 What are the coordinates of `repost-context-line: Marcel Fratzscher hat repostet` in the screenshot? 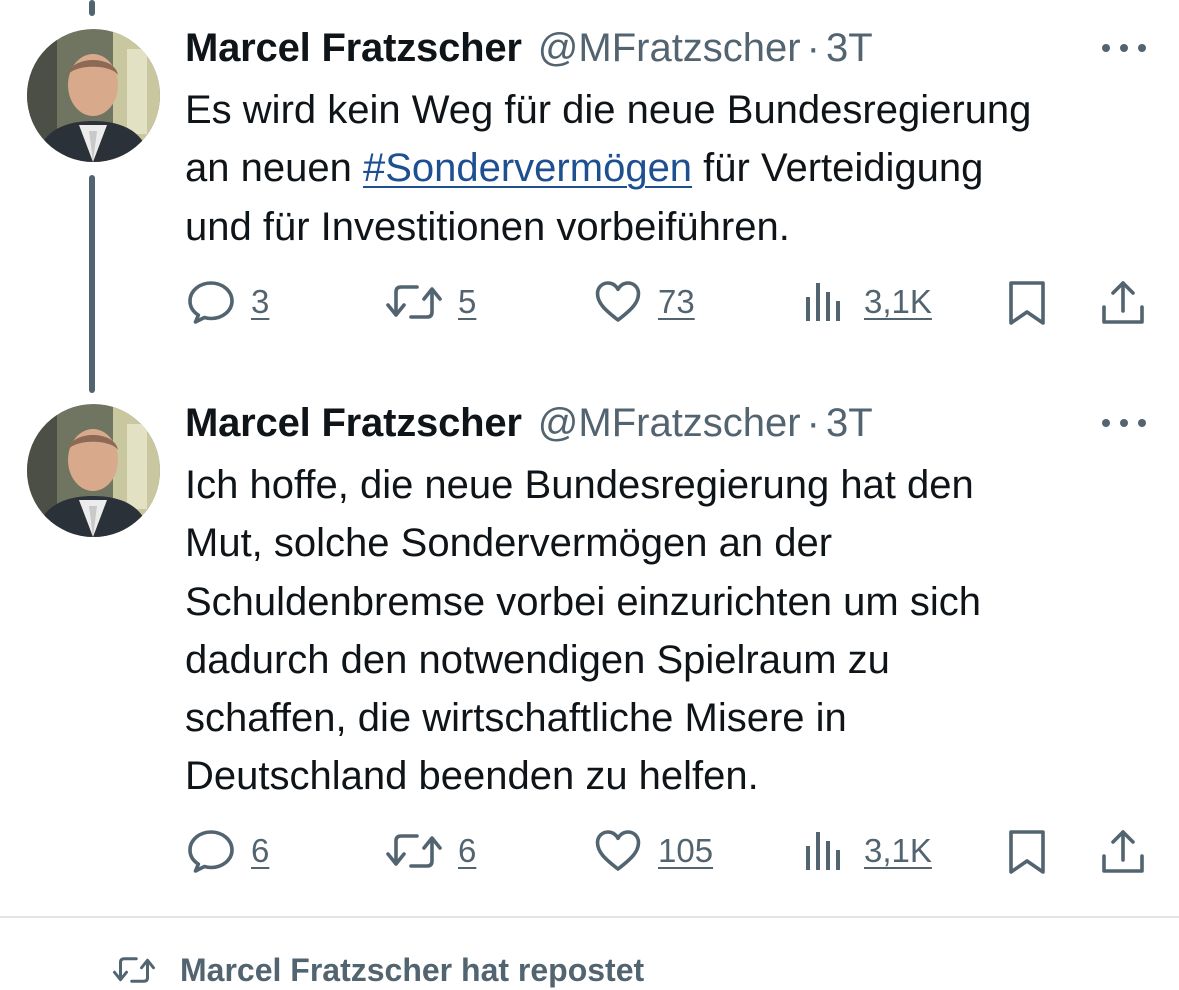 It's located at (378, 970).